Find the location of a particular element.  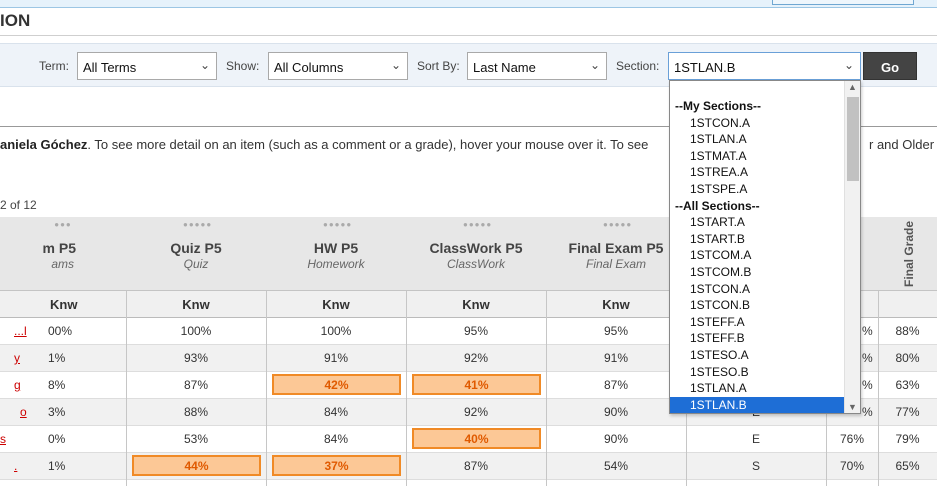

student-name-link: ...l is located at coordinates (20, 331).